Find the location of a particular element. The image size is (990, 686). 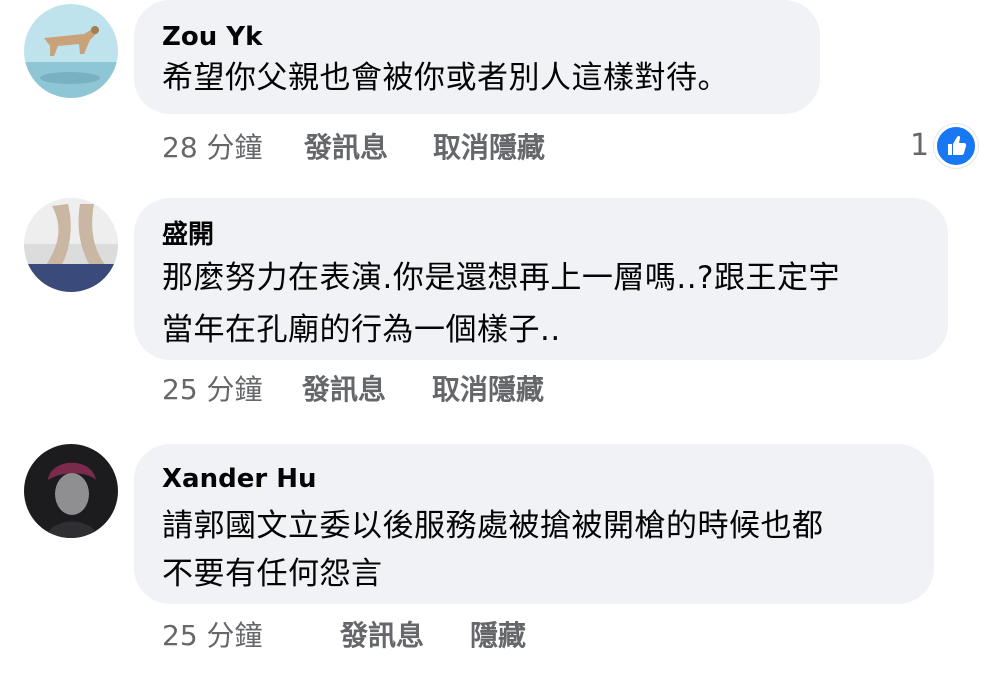

reaction-count: 1 is located at coordinates (919, 146).